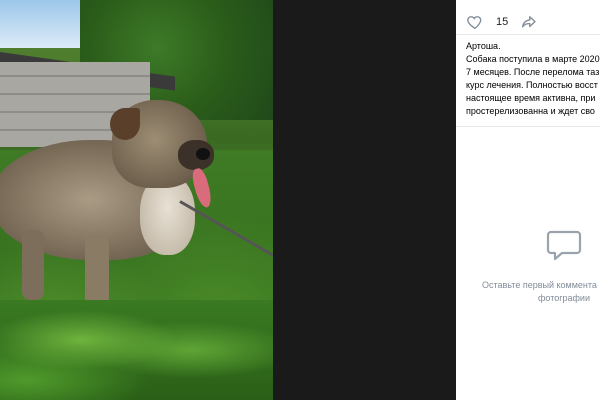 Image resolution: width=600 pixels, height=400 pixels. What do you see at coordinates (531, 98) in the screenshot?
I see `post-line: настоящее время активна, при` at bounding box center [531, 98].